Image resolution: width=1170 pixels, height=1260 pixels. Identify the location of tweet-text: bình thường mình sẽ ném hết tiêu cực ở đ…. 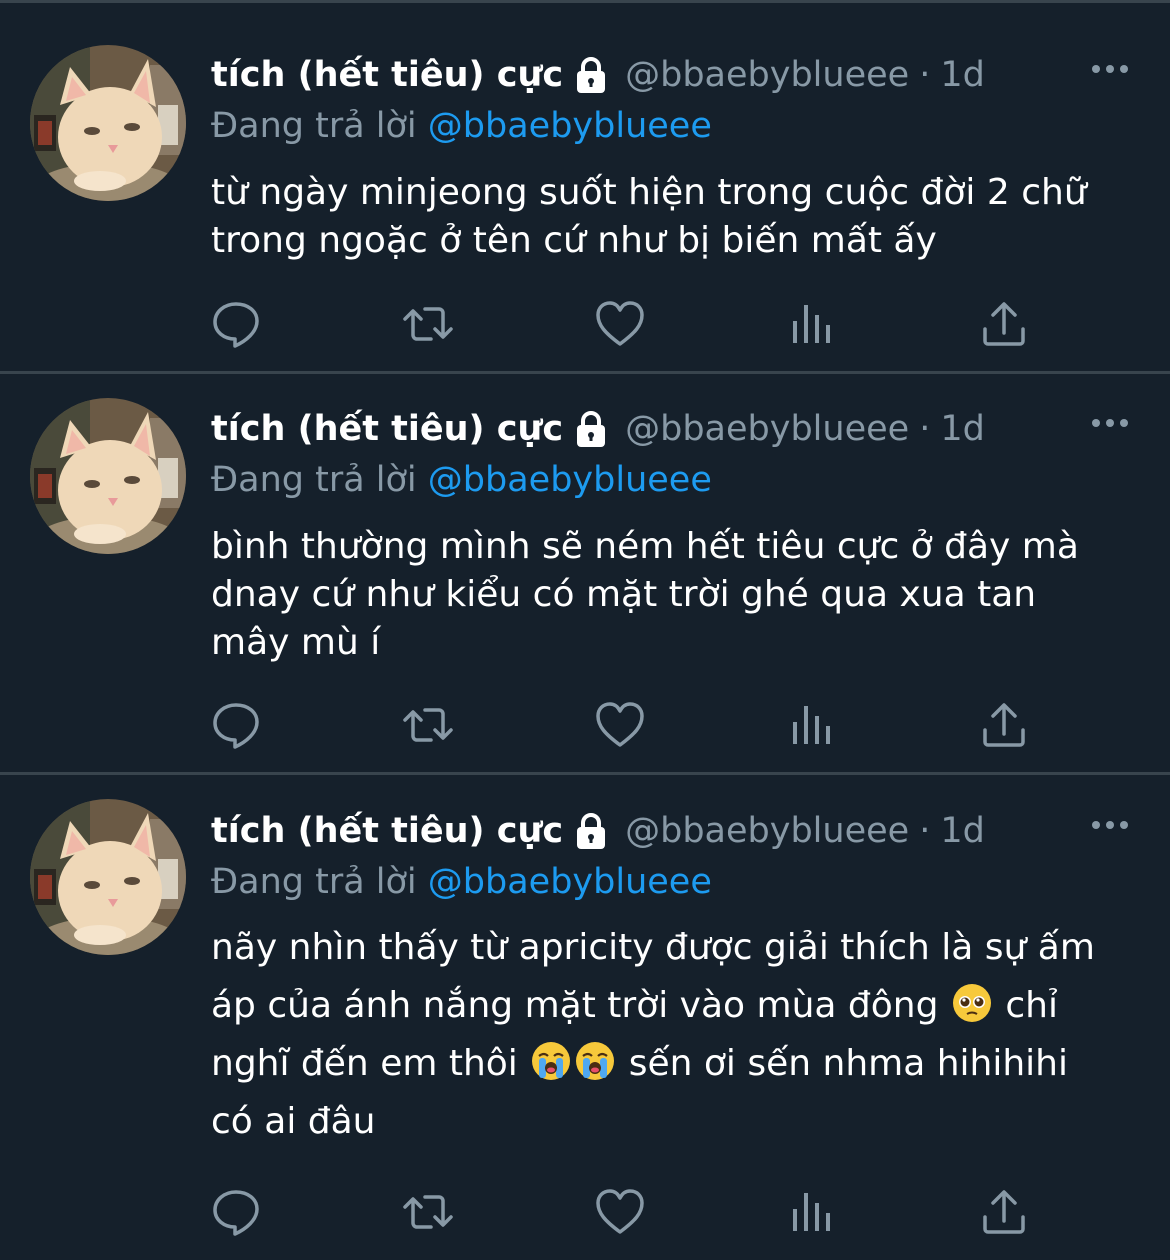
(645, 594).